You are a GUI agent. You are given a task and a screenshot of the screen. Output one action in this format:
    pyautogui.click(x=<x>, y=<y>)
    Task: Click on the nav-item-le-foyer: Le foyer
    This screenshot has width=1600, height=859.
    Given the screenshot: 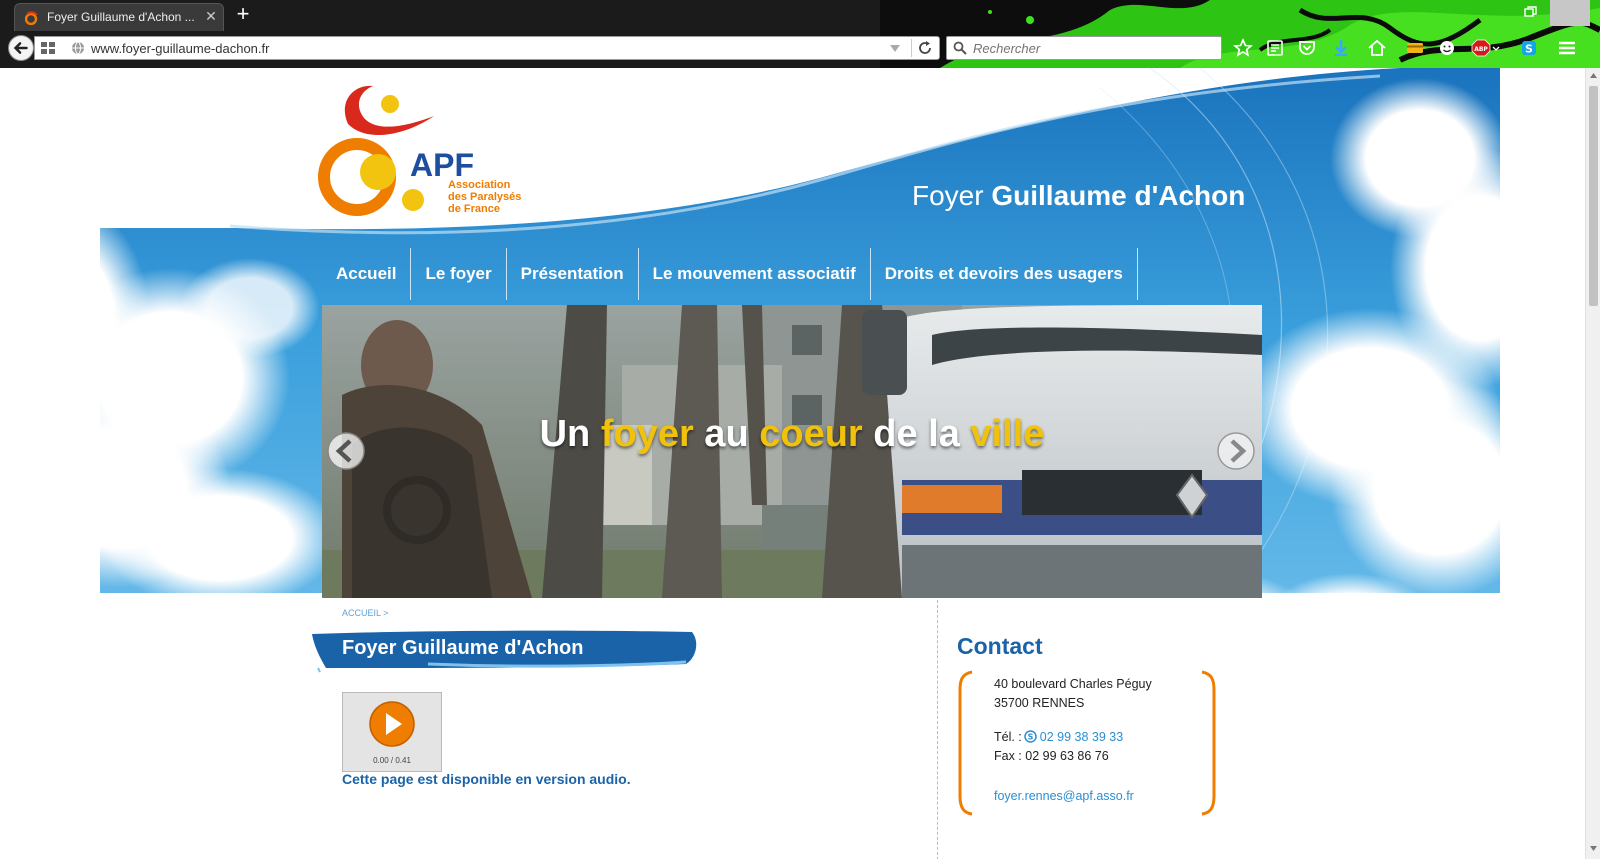 What is the action you would take?
    pyautogui.click(x=459, y=274)
    